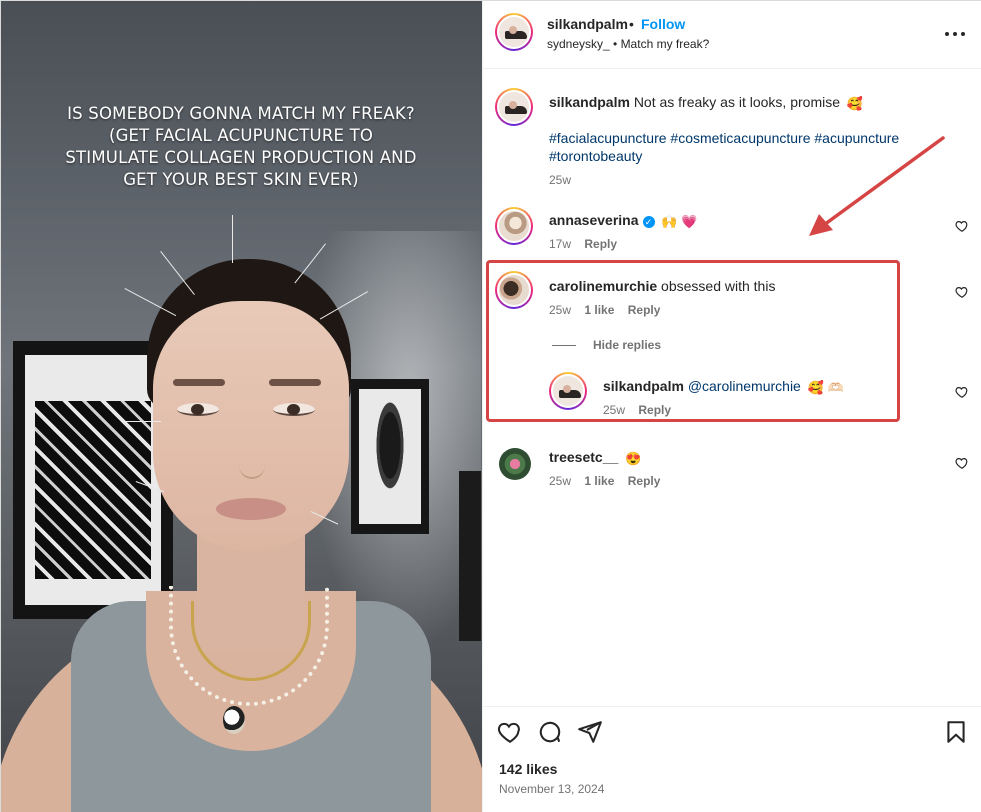 The width and height of the screenshot is (981, 812). I want to click on yin-yang-pendant, so click(234, 720).